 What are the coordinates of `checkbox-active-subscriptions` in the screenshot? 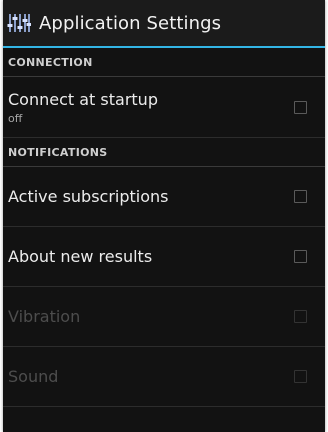 It's located at (300, 196).